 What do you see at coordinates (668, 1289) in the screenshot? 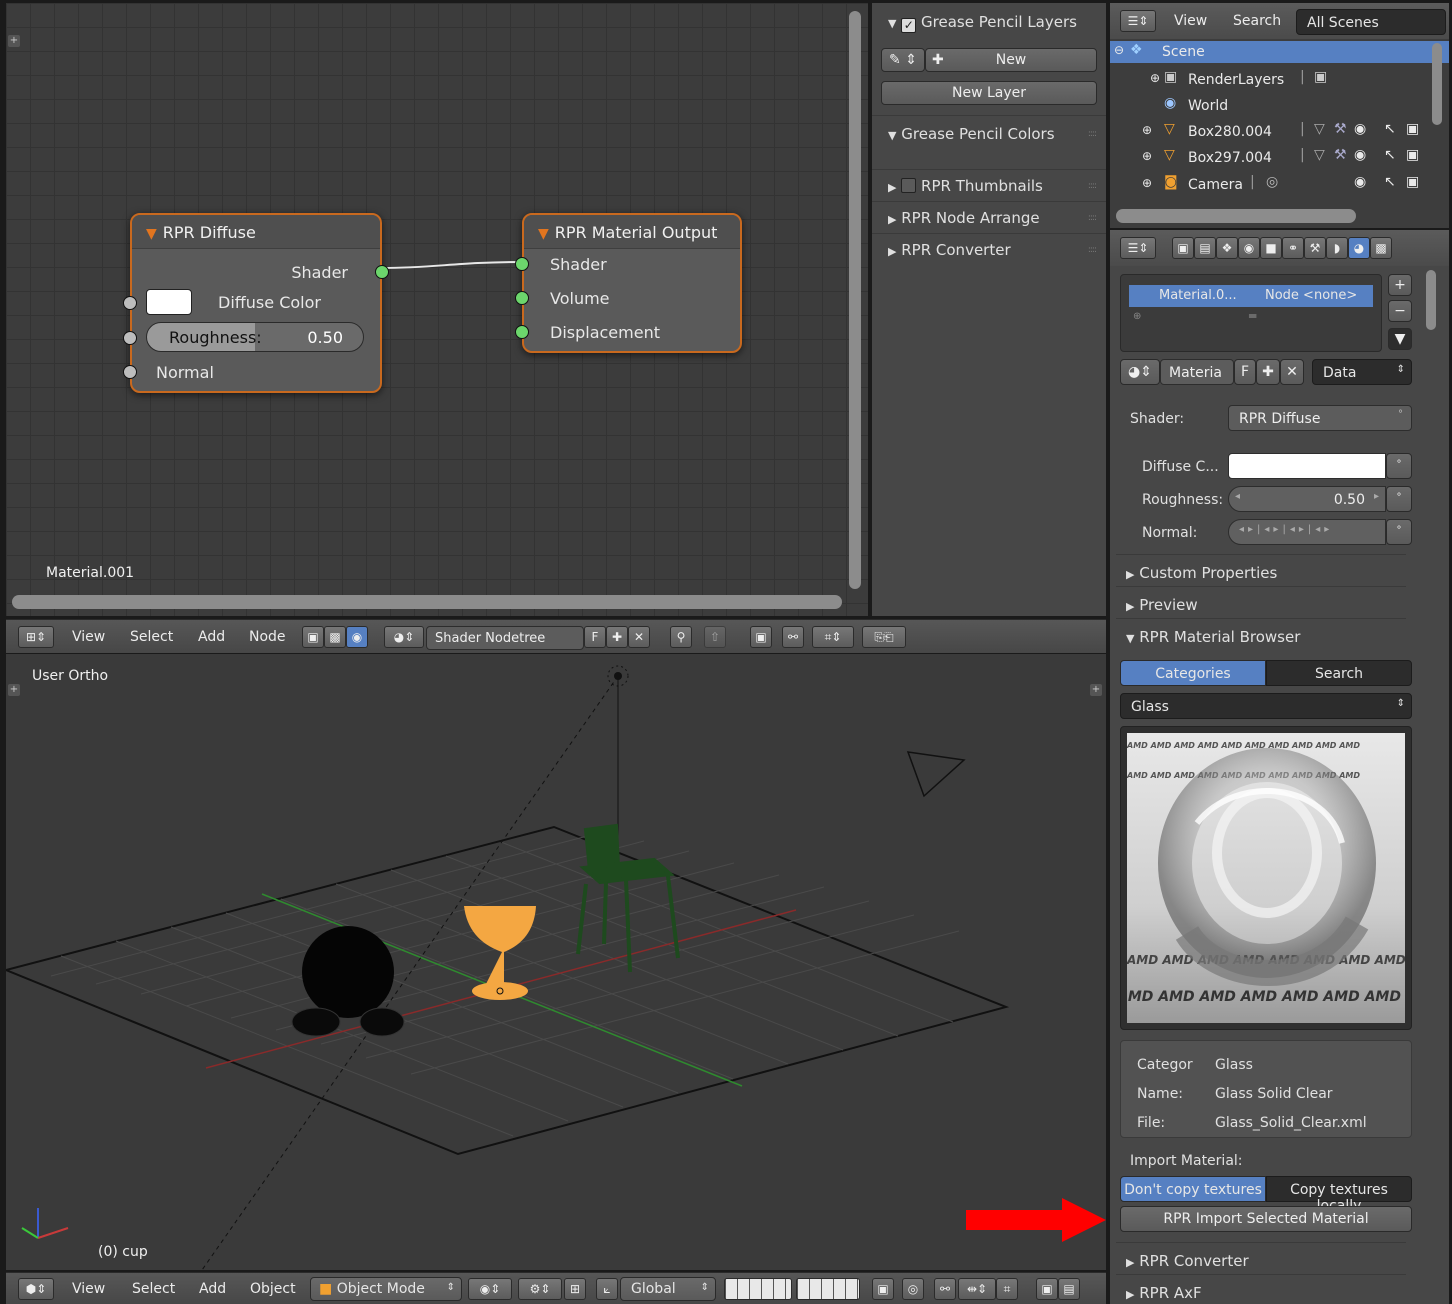
I see `orientation-dropdown: Global ⇕` at bounding box center [668, 1289].